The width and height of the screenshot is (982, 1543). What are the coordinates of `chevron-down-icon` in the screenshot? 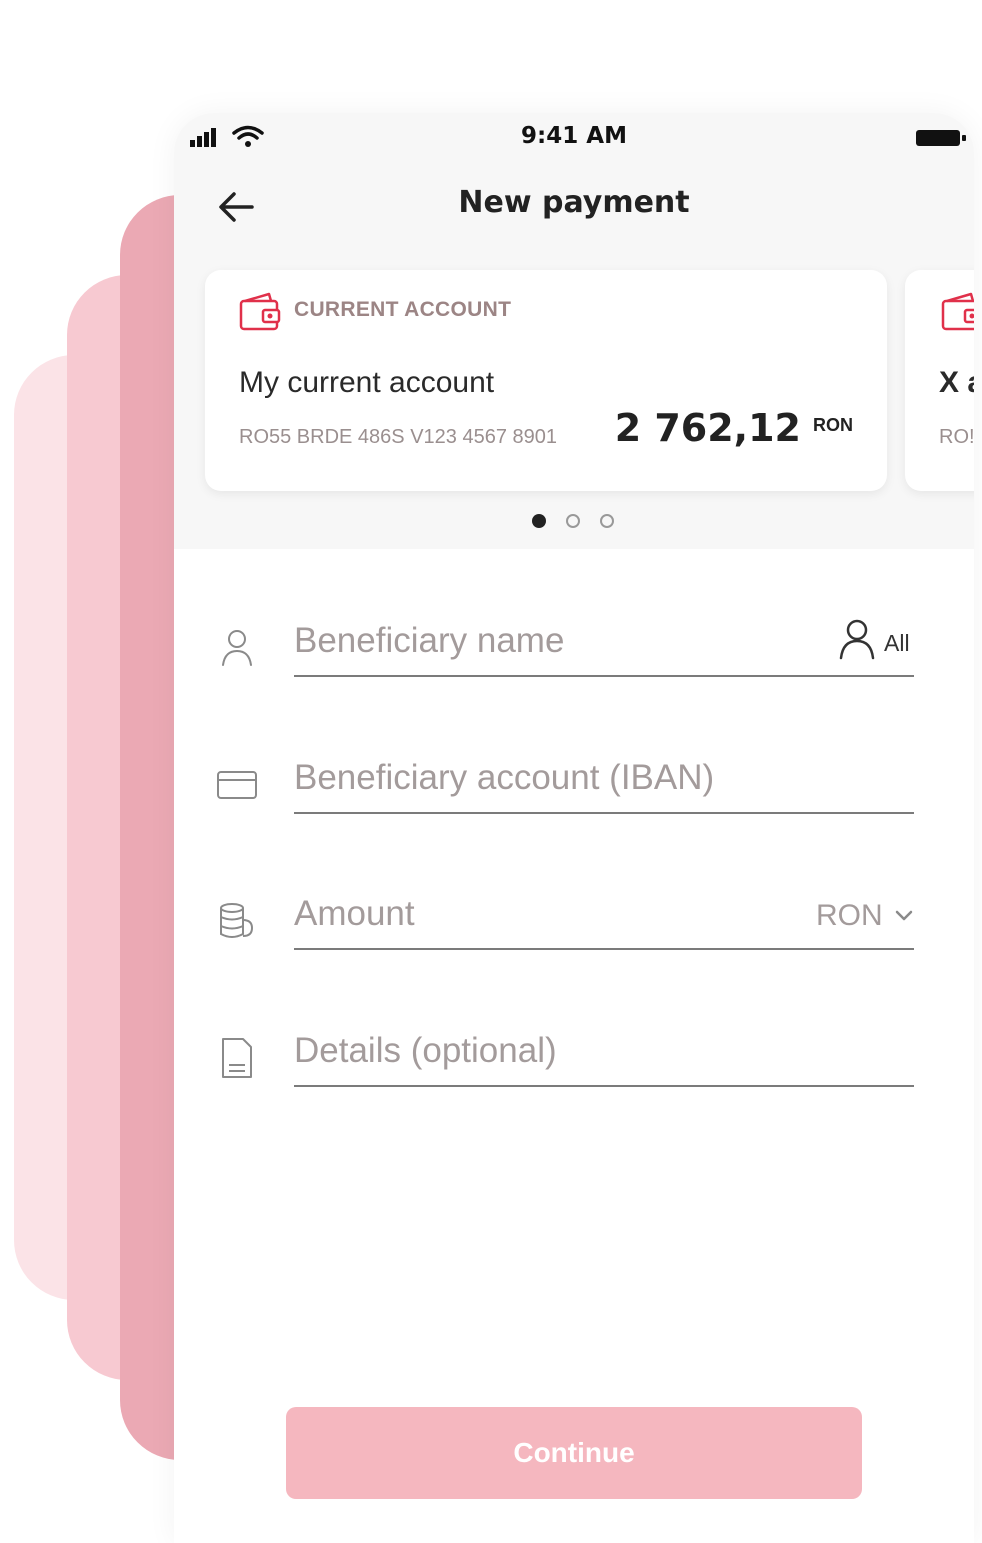 It's located at (904, 915).